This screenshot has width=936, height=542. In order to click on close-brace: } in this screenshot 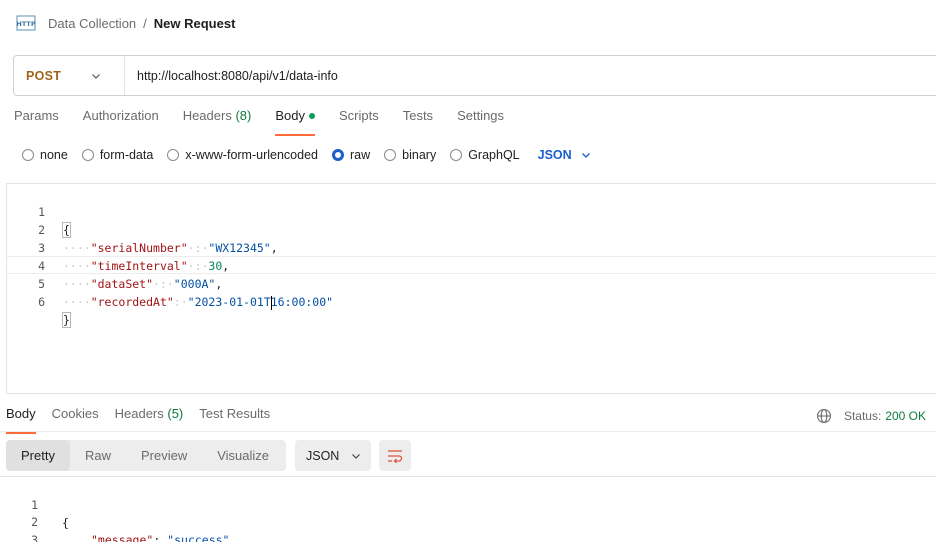, I will do `click(66, 320)`.